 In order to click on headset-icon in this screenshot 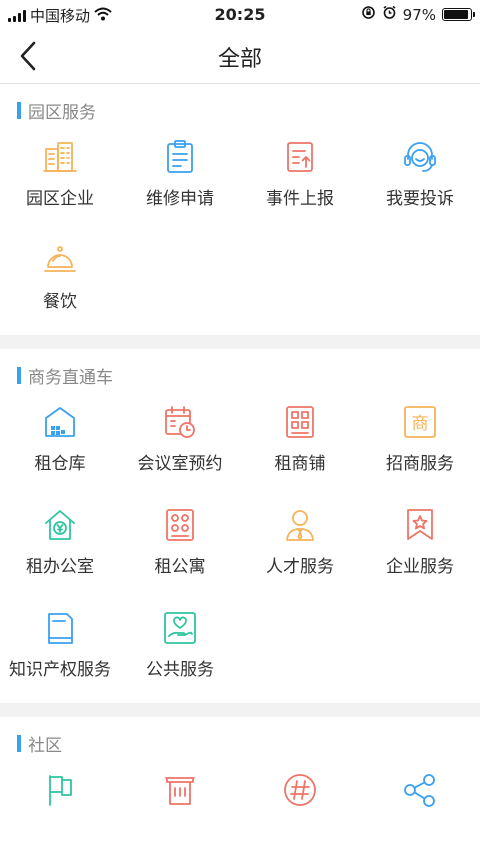, I will do `click(420, 157)`.